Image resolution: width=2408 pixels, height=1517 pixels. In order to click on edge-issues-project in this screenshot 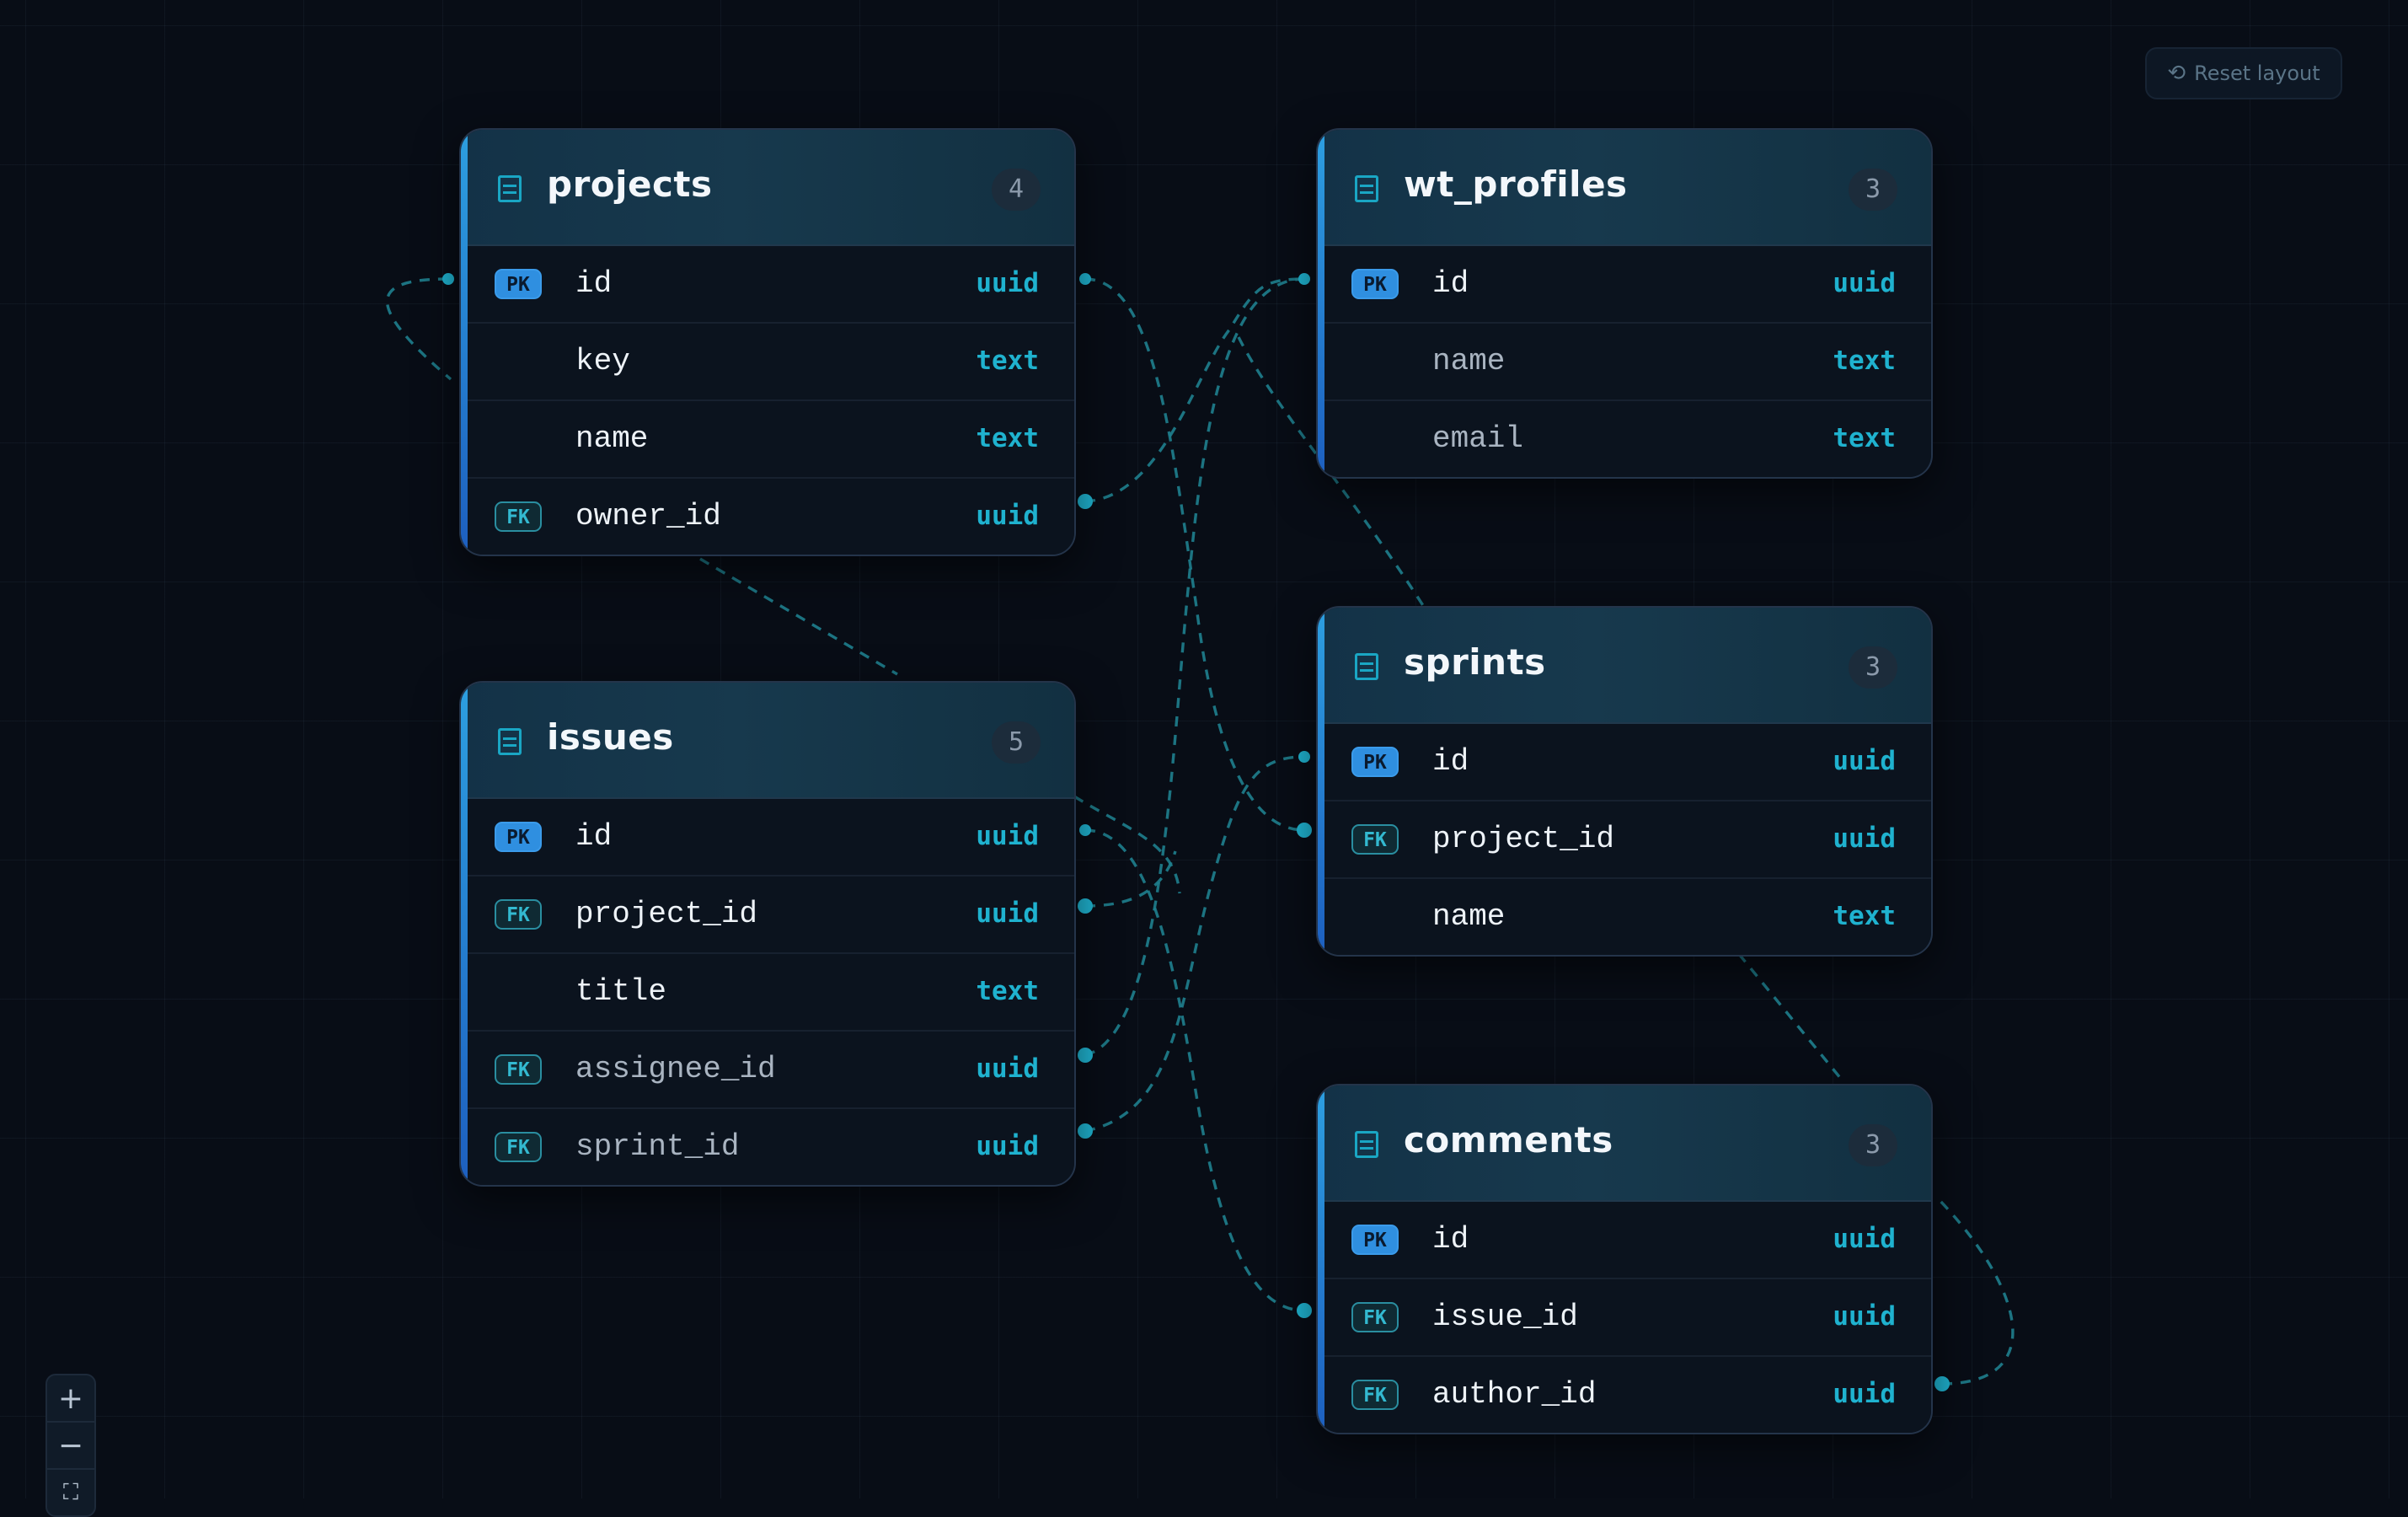, I will do `click(1130, 879)`.